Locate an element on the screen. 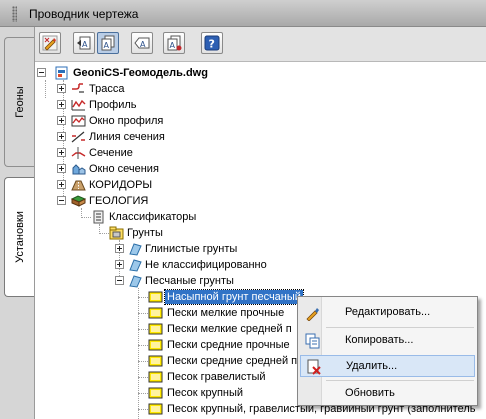 This screenshot has height=419, width=486. doc-a-back-icon: A is located at coordinates (84, 43).